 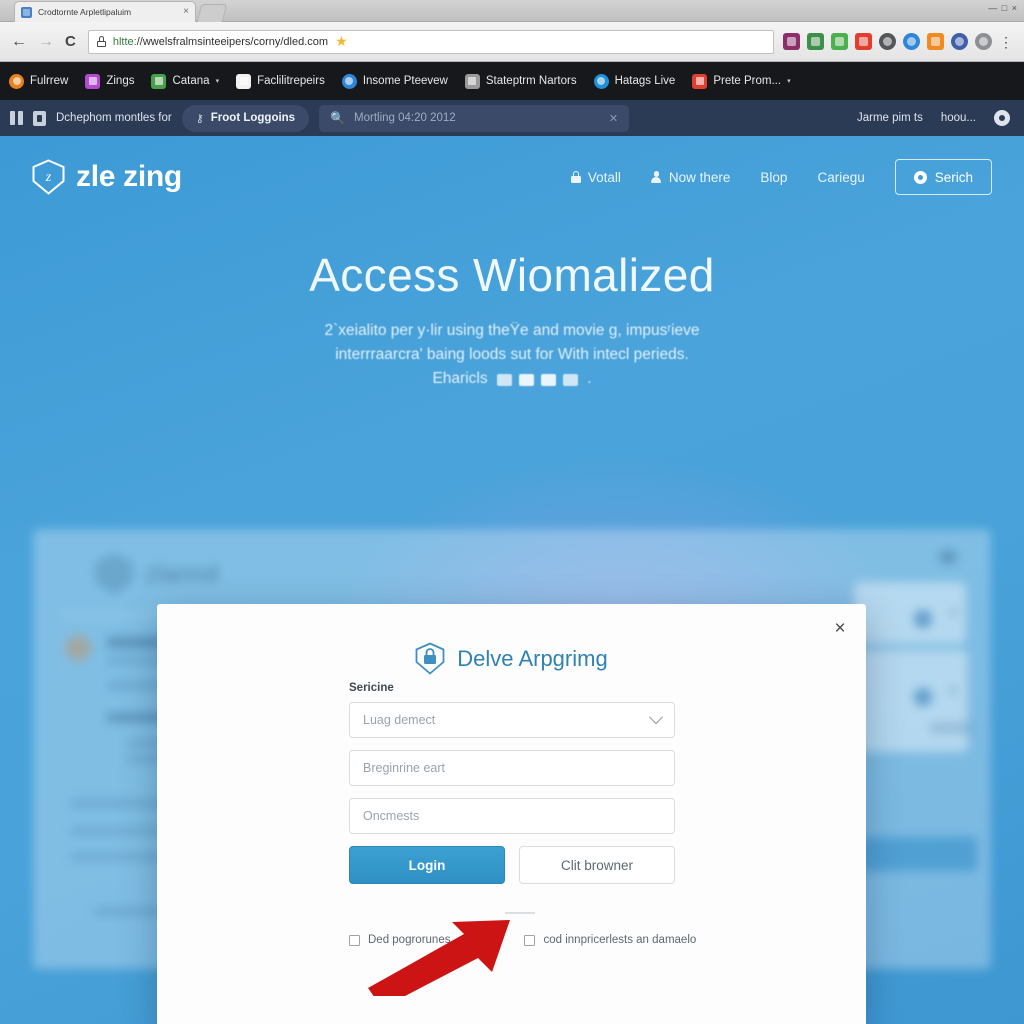 I want to click on browser-tab: Crodtornte Arpletlipaluim ×, so click(x=105, y=11).